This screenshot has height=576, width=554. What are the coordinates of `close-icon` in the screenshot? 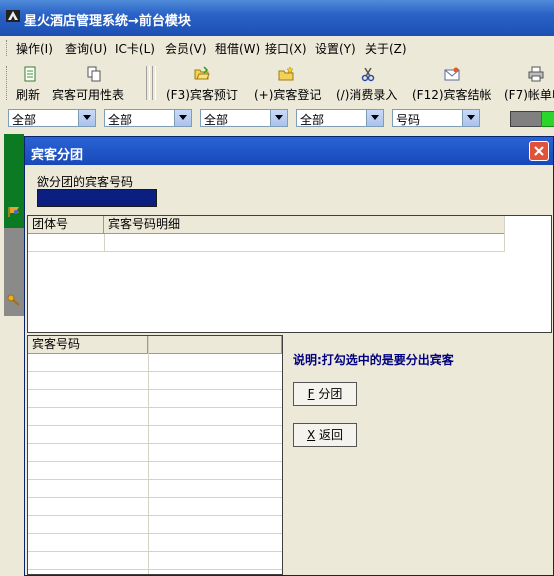 It's located at (539, 151).